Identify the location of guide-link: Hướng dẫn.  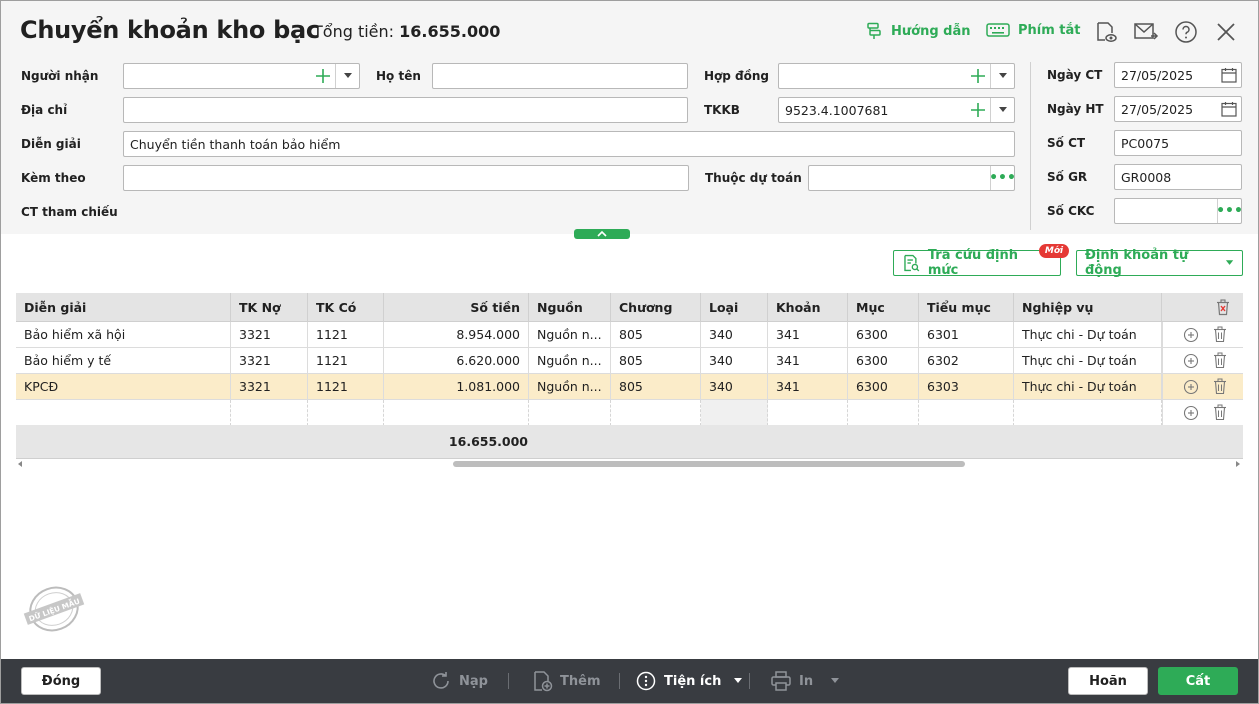
(918, 31).